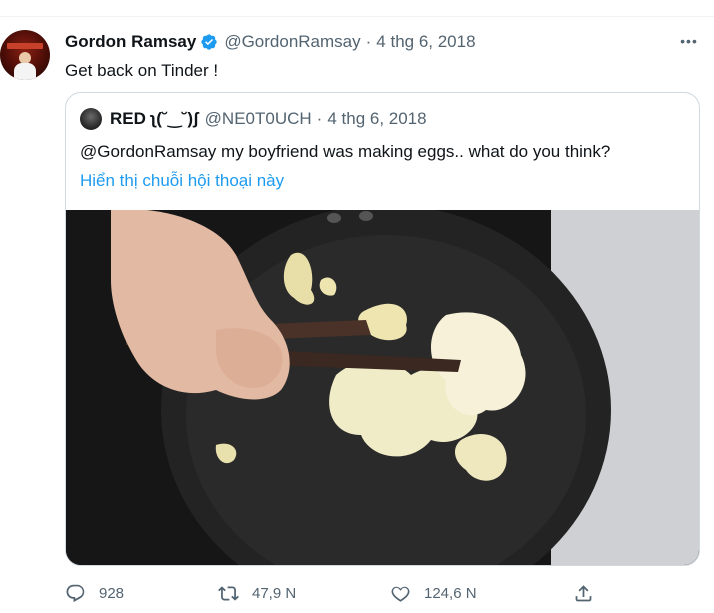 This screenshot has height=613, width=714. What do you see at coordinates (425, 42) in the screenshot?
I see `tweet-date: 4 thg 6, 2018` at bounding box center [425, 42].